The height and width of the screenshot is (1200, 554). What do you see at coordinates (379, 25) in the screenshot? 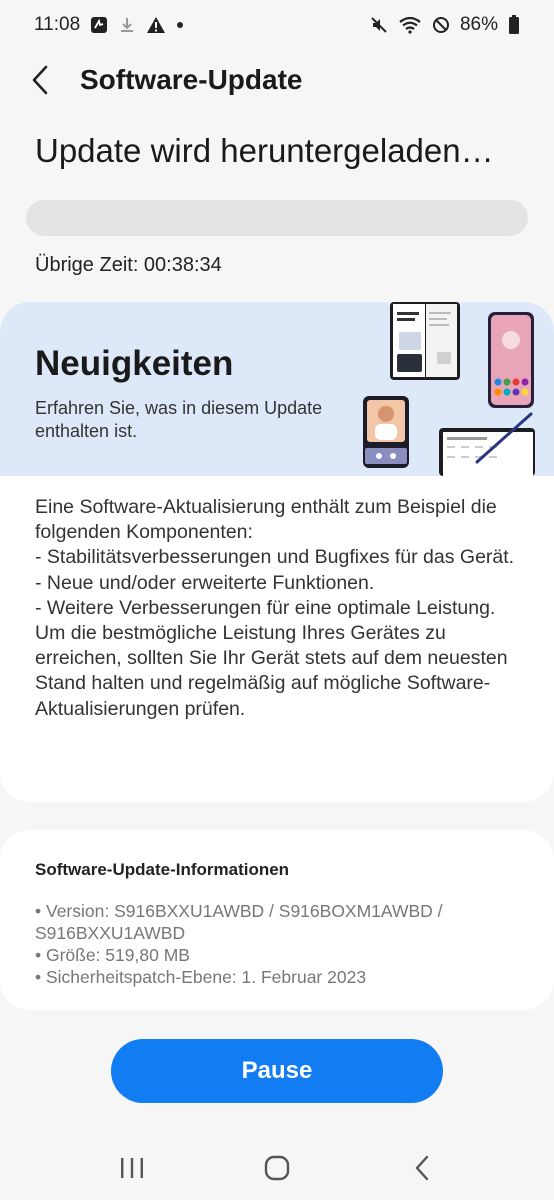
I see `mute-icon` at bounding box center [379, 25].